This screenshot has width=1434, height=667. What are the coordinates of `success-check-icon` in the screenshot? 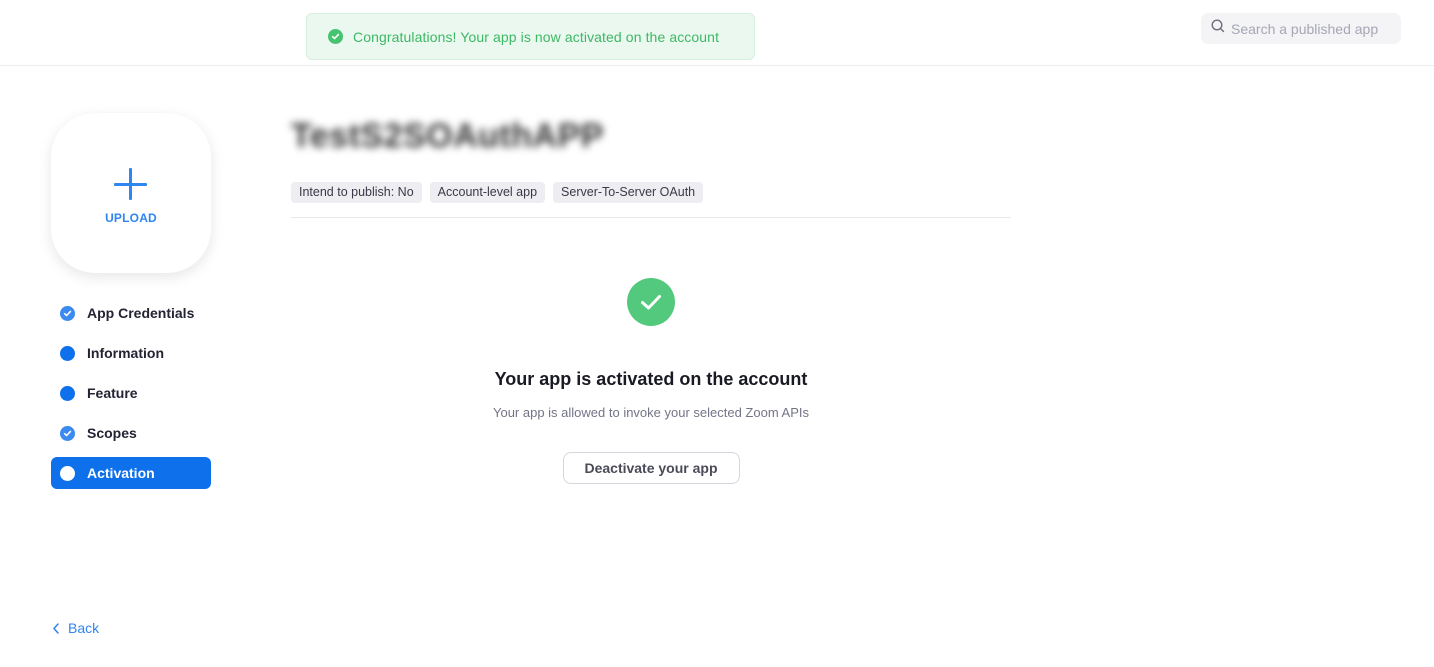 It's located at (651, 302).